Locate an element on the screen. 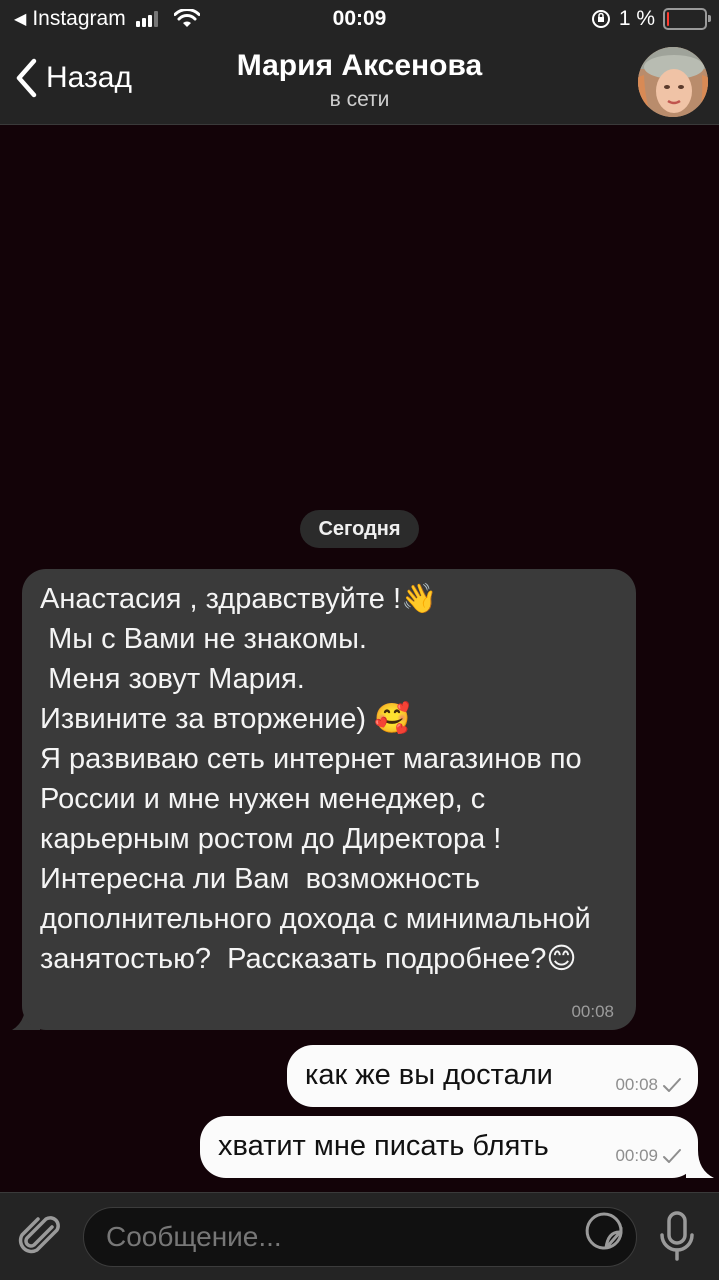 The width and height of the screenshot is (719, 1280). sticker-icon is located at coordinates (604, 1231).